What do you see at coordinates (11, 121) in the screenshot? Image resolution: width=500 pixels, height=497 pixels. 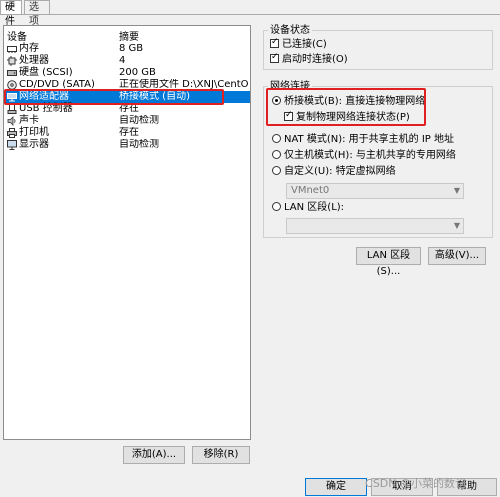 I see `sound-icon` at bounding box center [11, 121].